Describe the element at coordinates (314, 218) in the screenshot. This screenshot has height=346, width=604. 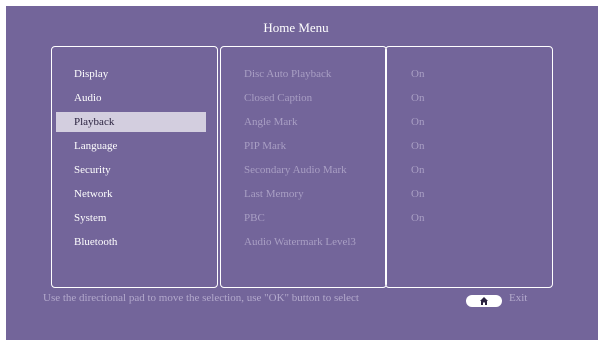
I see `setting-pbc: PBC` at that location.